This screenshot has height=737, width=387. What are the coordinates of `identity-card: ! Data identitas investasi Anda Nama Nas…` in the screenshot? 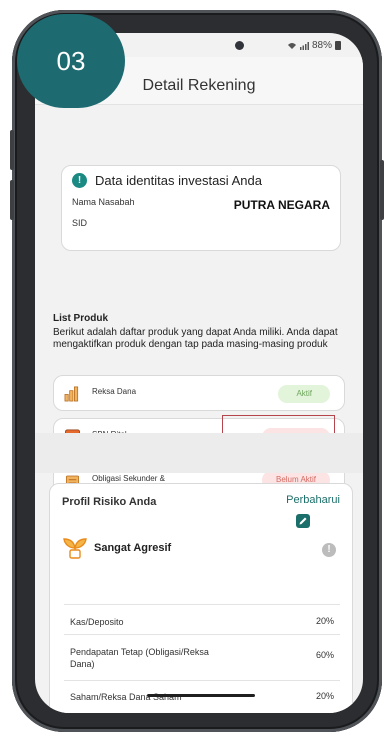 It's located at (201, 208).